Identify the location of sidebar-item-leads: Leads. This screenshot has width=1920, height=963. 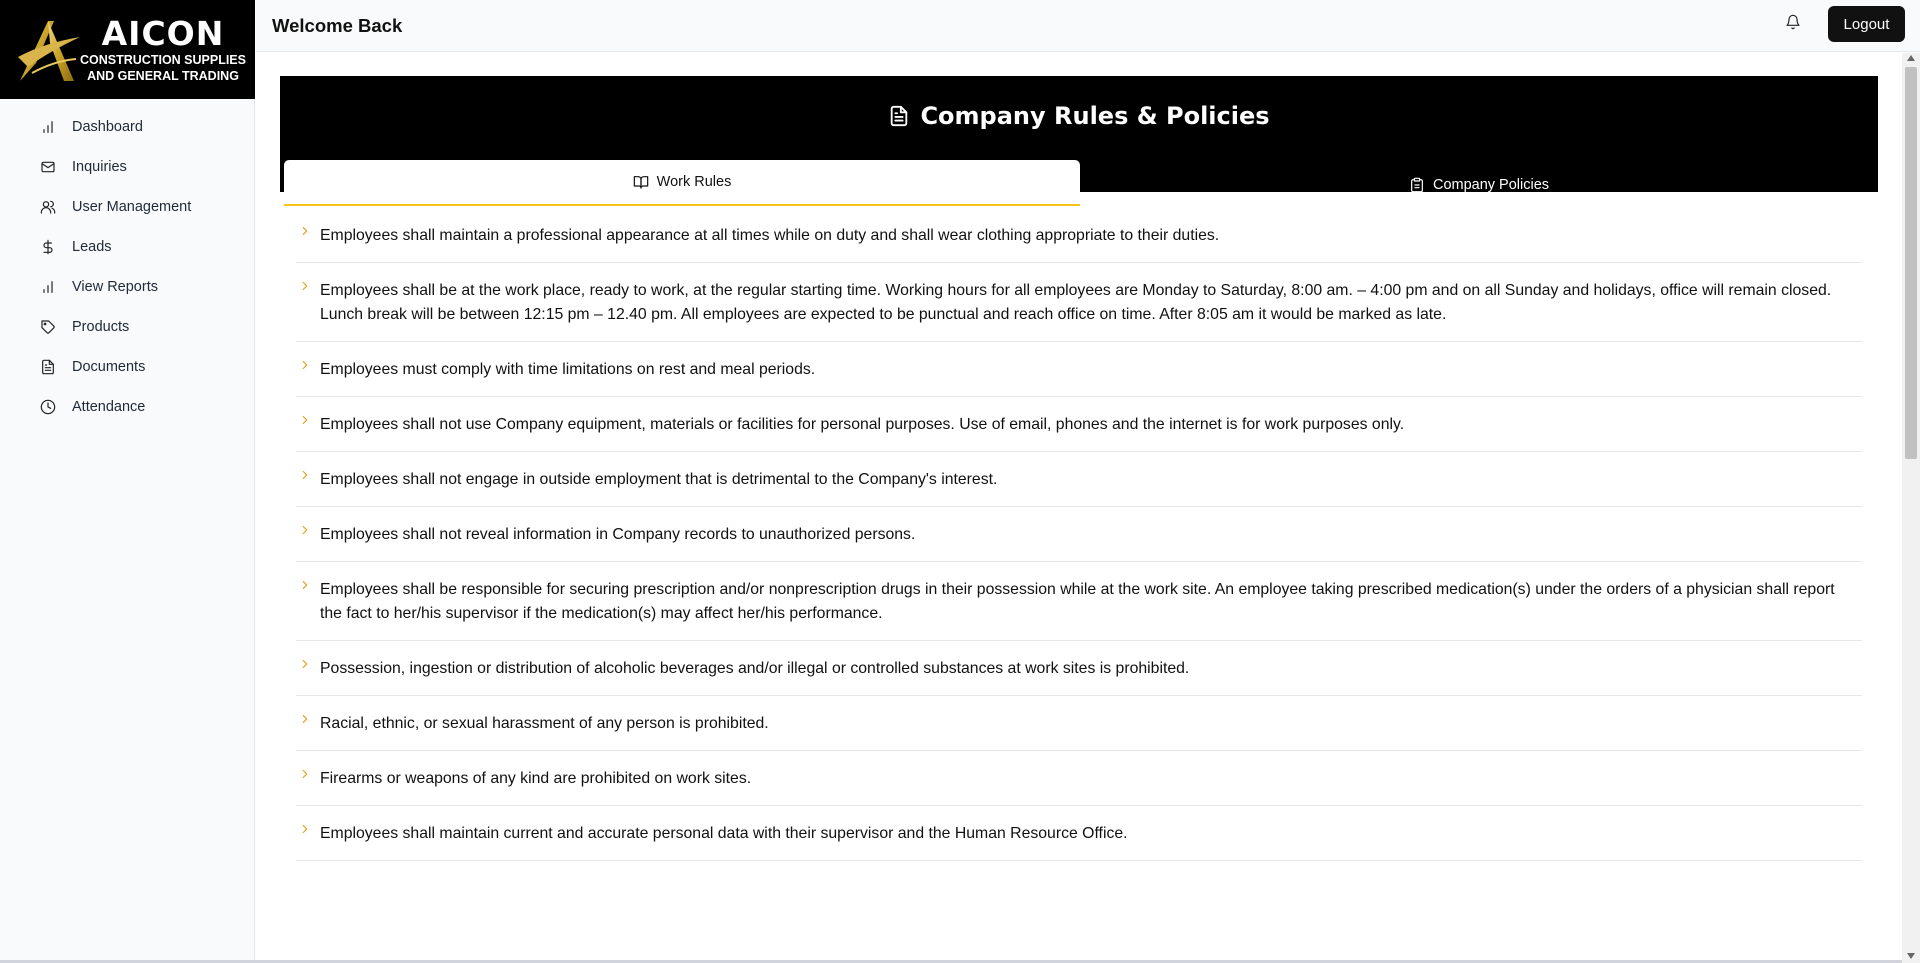
(127, 247).